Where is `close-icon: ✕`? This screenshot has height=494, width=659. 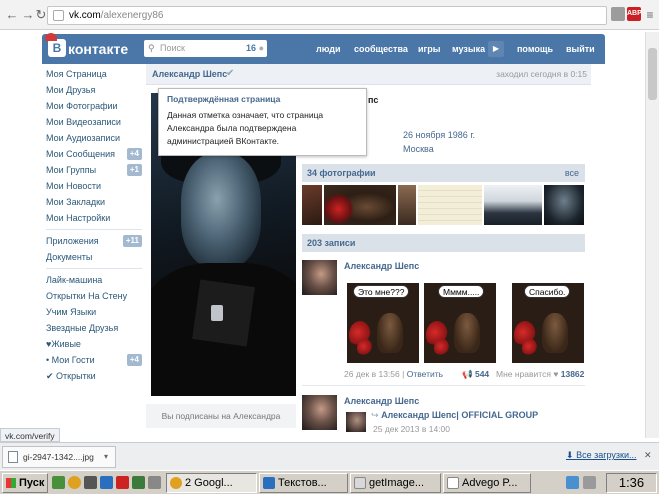
close-icon: ✕ is located at coordinates (648, 455).